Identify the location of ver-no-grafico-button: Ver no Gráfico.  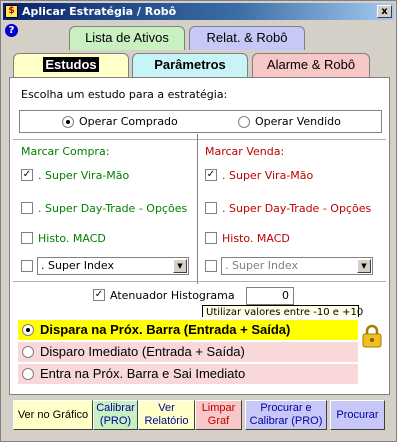
(53, 415).